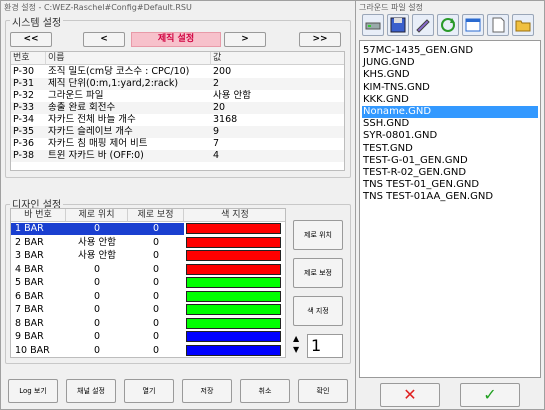 Image resolution: width=545 pixels, height=410 pixels. What do you see at coordinates (216, 143) in the screenshot?
I see `row-value: 7` at bounding box center [216, 143].